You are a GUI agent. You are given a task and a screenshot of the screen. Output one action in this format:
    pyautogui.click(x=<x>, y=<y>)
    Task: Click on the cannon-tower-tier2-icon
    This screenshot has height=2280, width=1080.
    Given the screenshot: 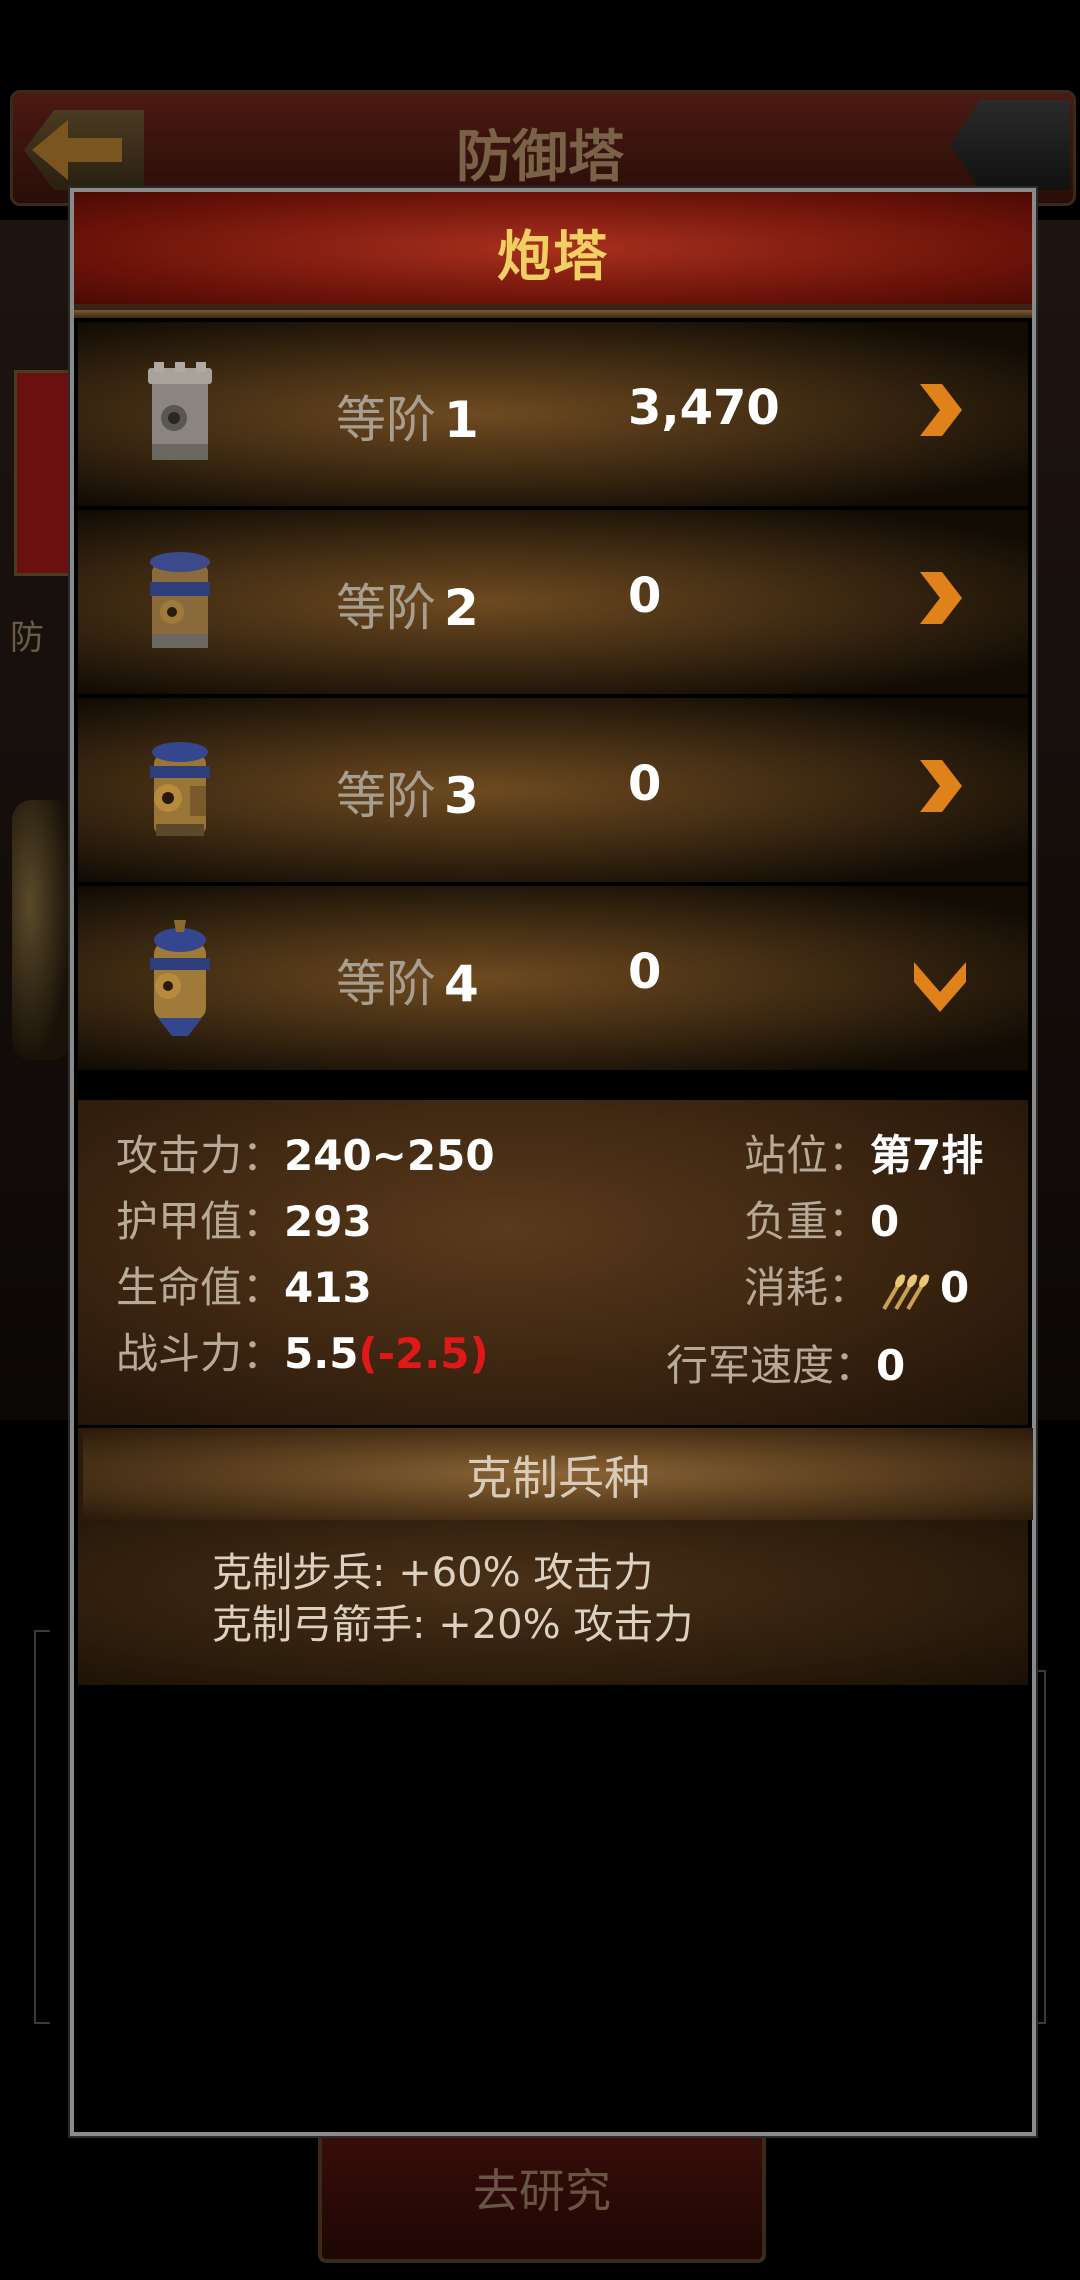 What is the action you would take?
    pyautogui.click(x=180, y=600)
    